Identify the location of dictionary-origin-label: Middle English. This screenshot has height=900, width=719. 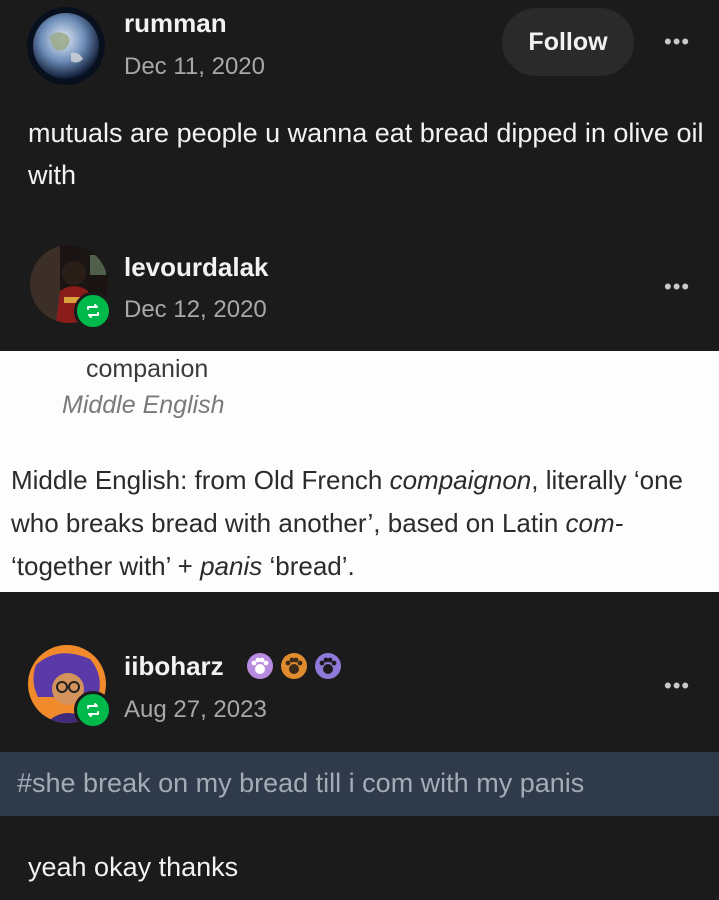
(143, 405).